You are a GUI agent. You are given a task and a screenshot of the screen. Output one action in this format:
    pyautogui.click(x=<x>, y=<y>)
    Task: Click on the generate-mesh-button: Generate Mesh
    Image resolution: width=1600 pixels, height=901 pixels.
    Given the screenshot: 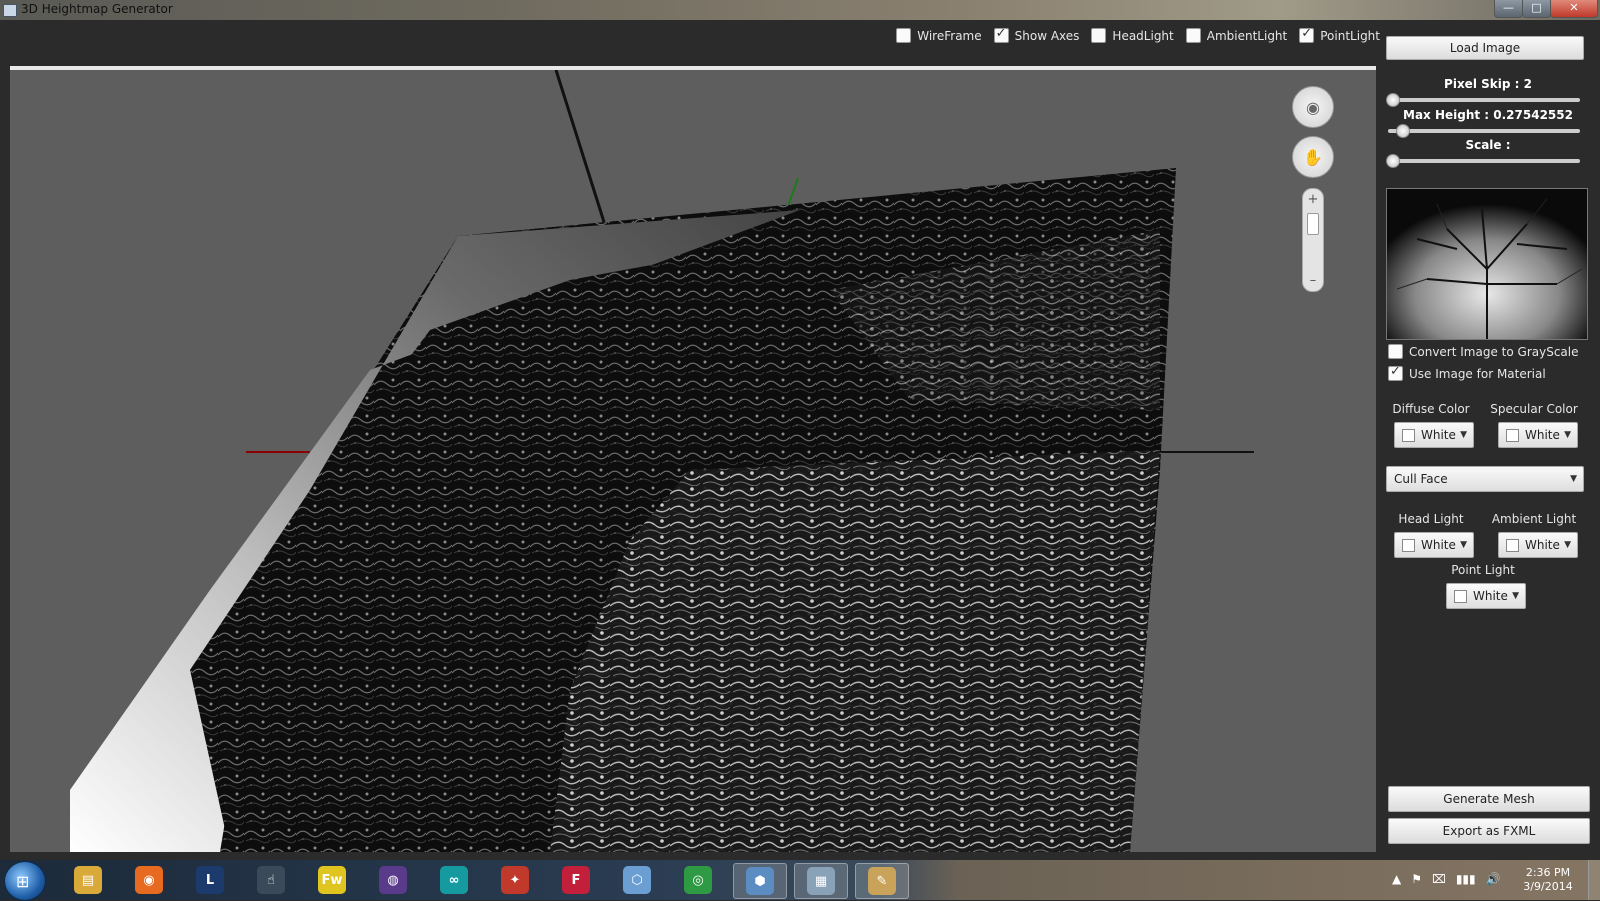 What is the action you would take?
    pyautogui.click(x=1489, y=799)
    